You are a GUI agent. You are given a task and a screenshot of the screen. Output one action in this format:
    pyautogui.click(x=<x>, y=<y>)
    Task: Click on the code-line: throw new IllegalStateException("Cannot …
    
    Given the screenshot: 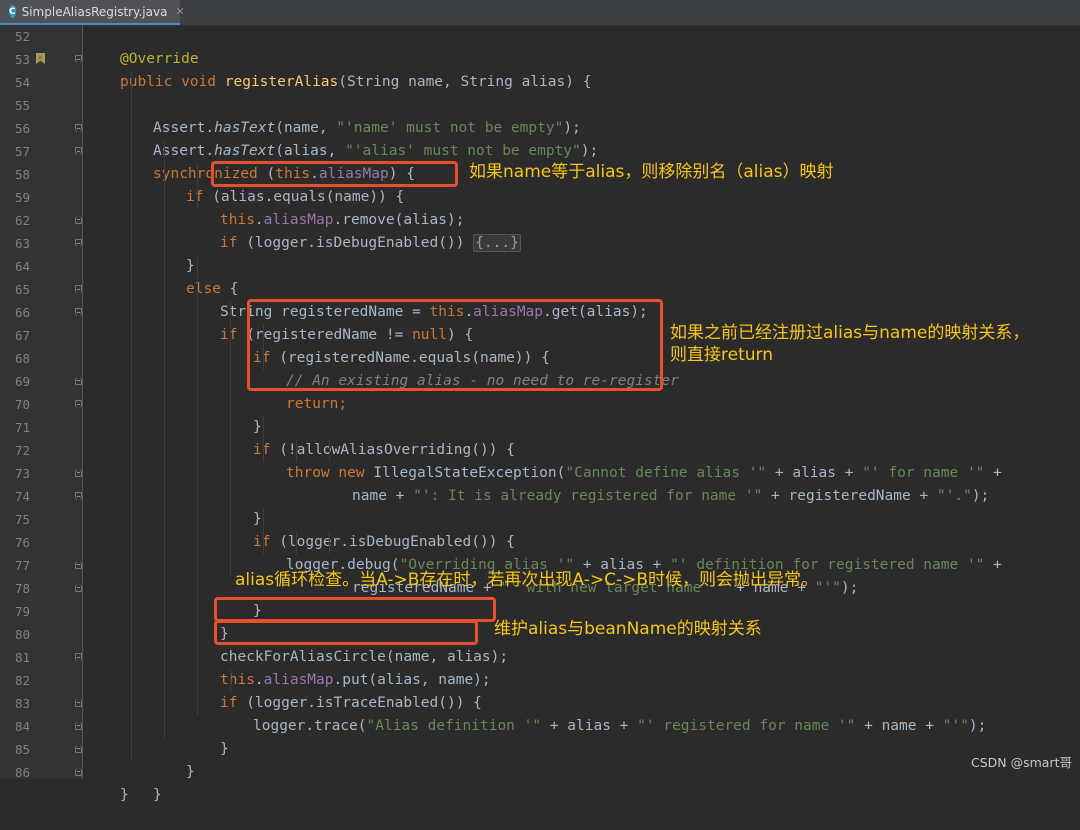 What is the action you would take?
    pyautogui.click(x=581, y=448)
    